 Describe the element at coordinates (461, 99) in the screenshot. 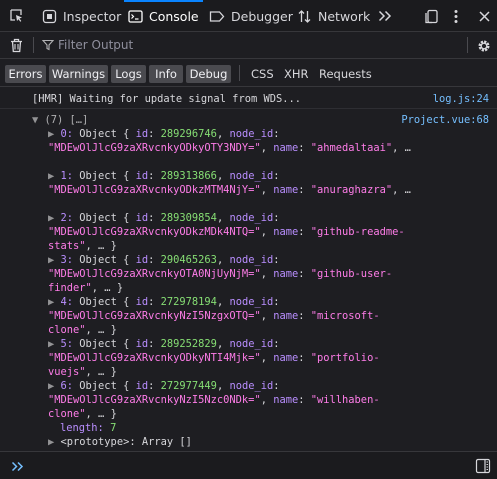

I see `message-source-link: log.js:24` at that location.